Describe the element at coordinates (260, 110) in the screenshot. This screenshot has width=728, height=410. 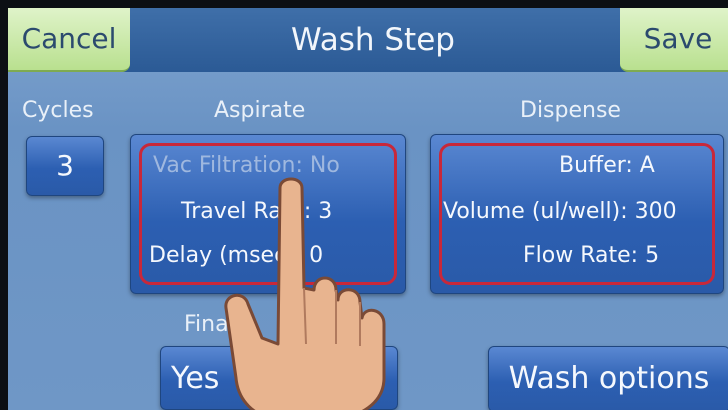
I see `aspirate-label: Aspirate` at that location.